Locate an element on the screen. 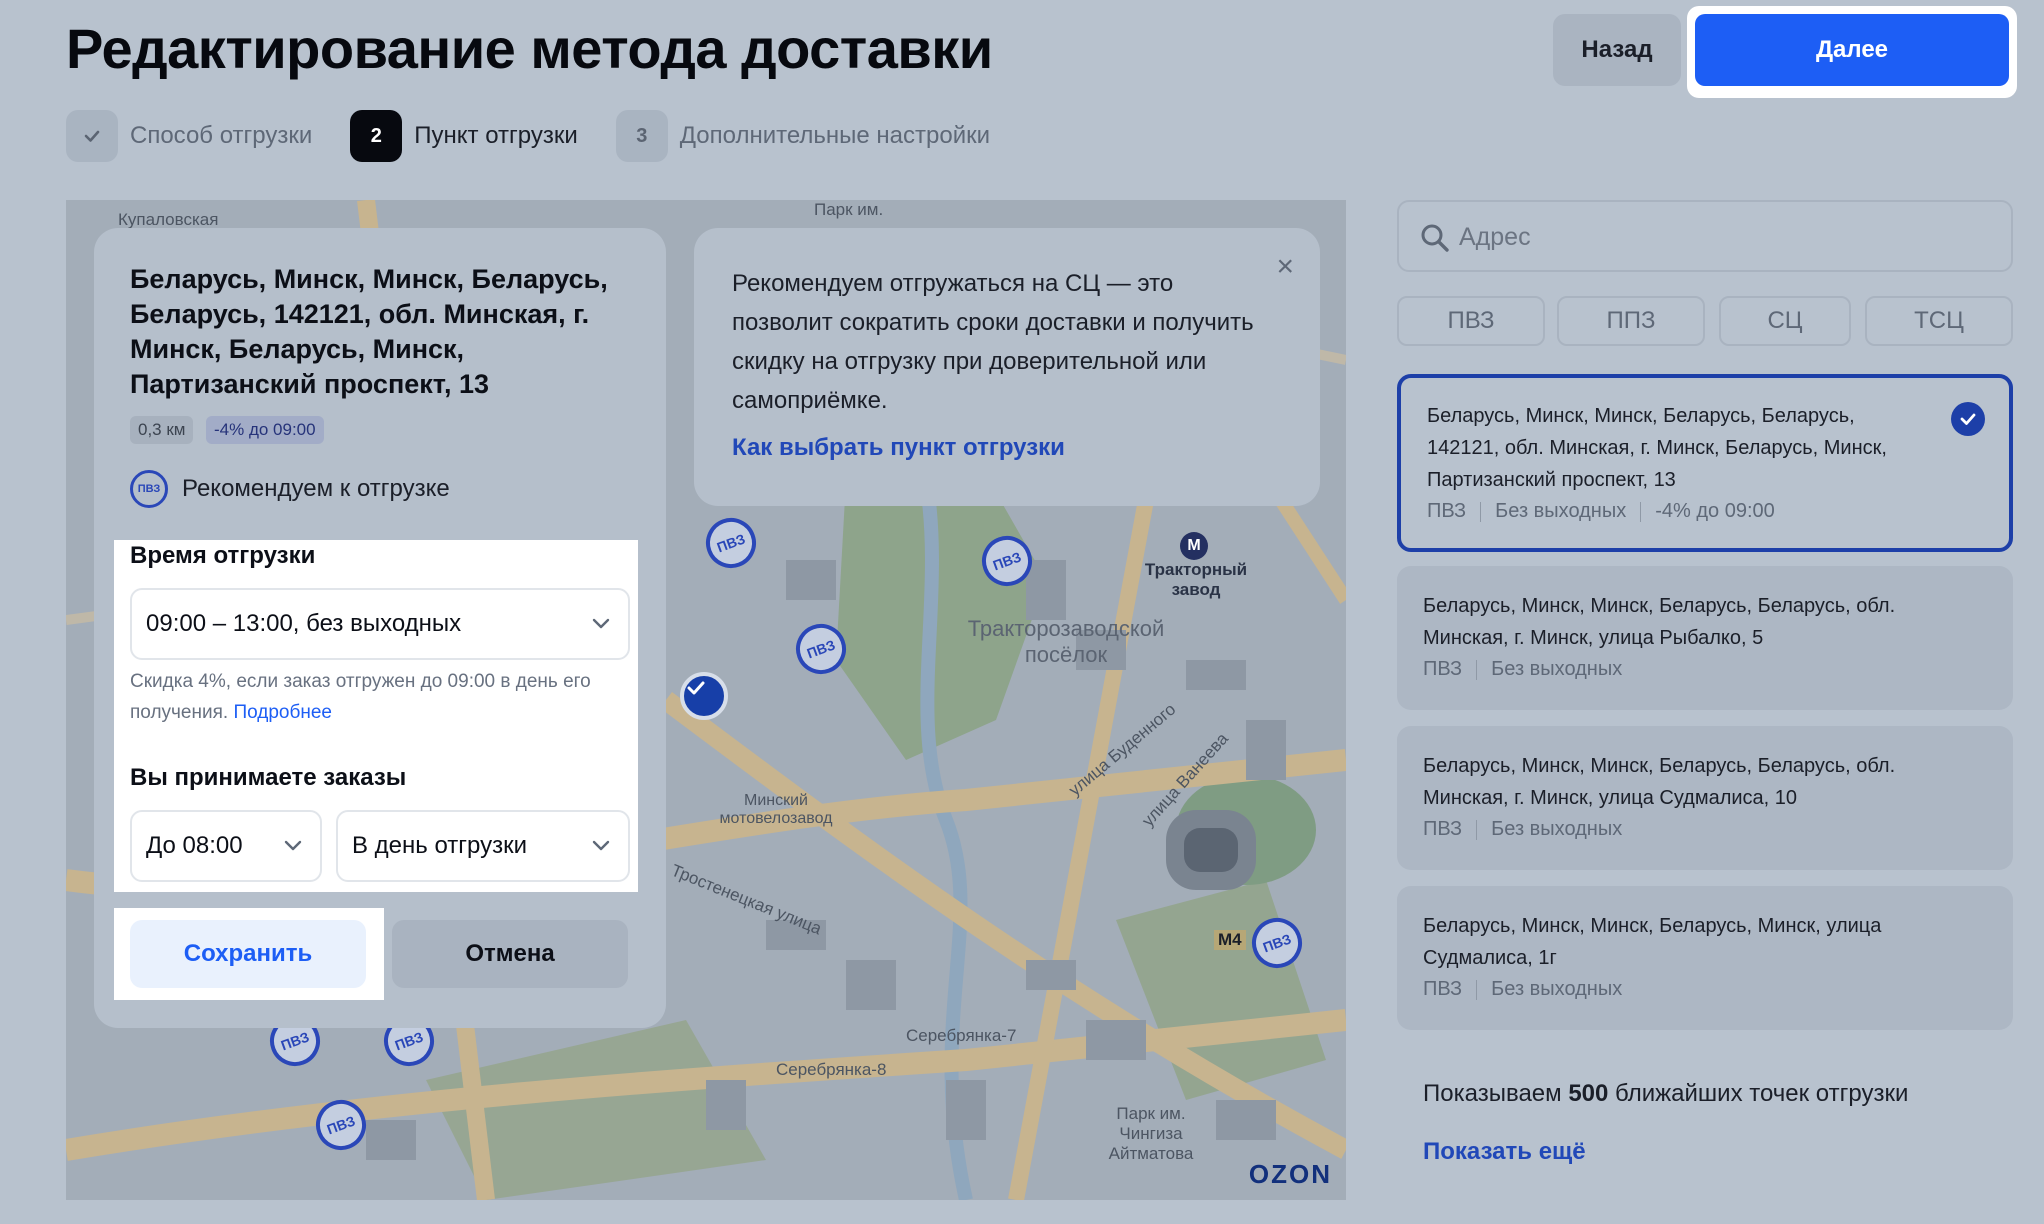  metro-icon: М is located at coordinates (1194, 546).